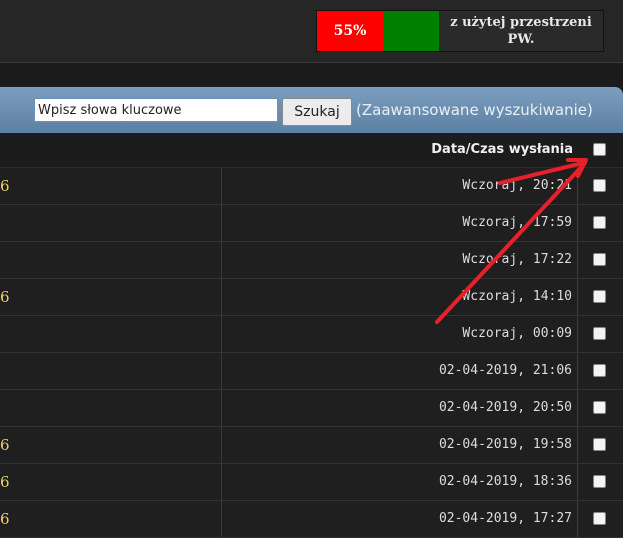 The width and height of the screenshot is (623, 538). Describe the element at coordinates (400, 482) in the screenshot. I see `date-cell: 02-04-2019, 18:36` at that location.